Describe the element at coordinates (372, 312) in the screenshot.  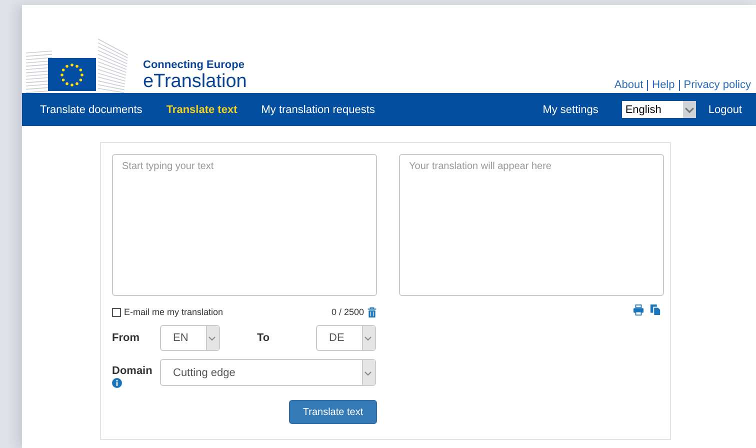
I see `trash-icon` at that location.